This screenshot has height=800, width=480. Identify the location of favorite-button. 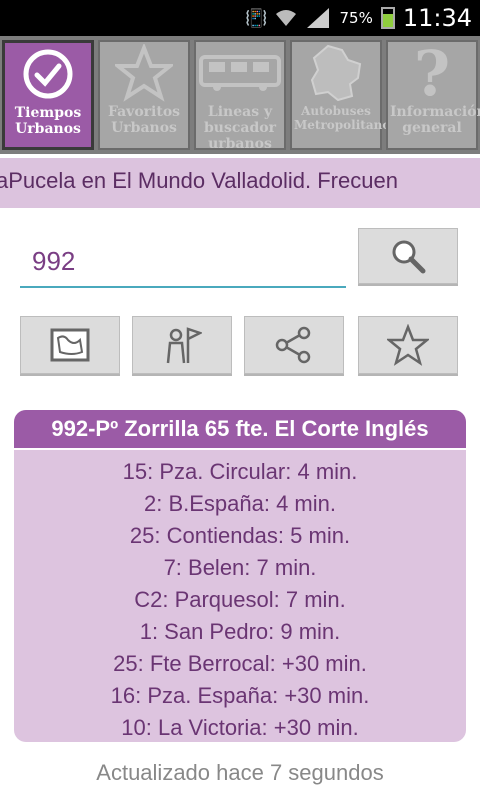
(408, 345).